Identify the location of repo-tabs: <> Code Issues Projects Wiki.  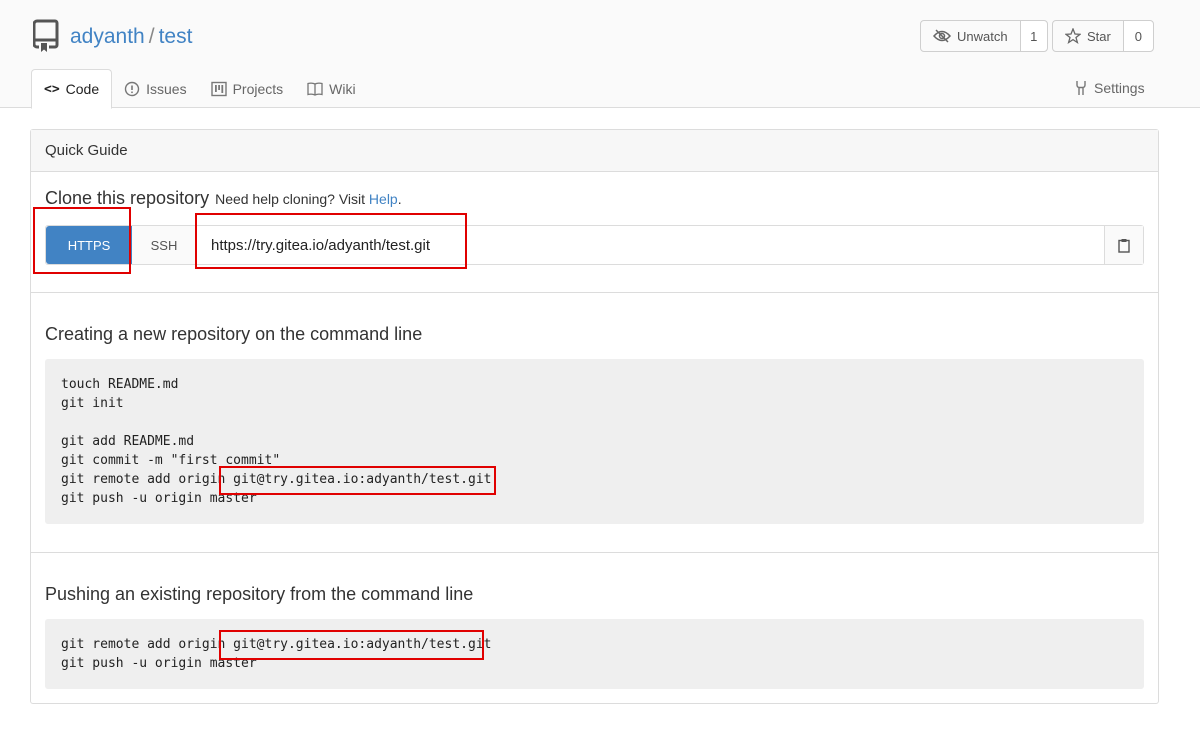
(199, 89).